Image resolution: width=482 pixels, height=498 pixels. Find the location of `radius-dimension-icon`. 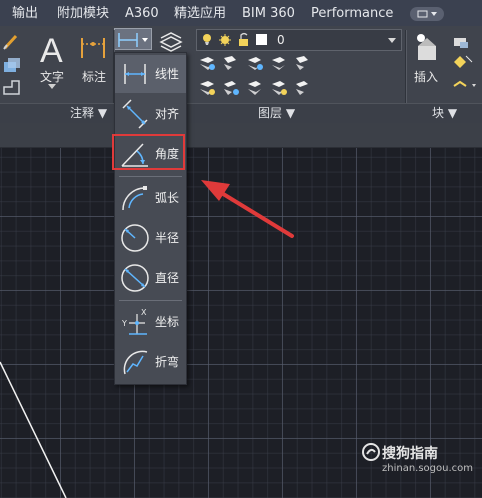

radius-dimension-icon is located at coordinates (135, 238).